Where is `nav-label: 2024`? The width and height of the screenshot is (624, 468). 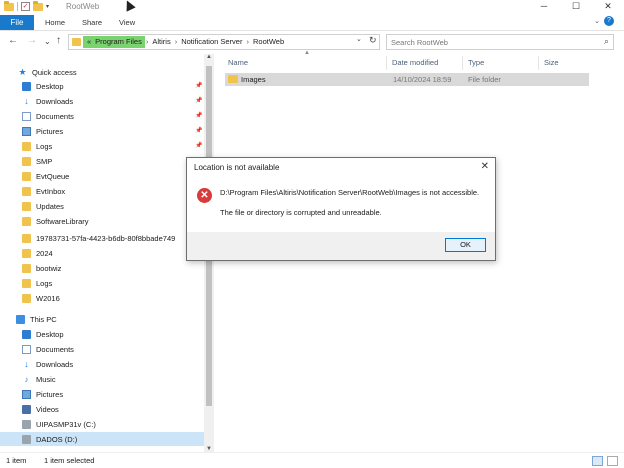 nav-label: 2024 is located at coordinates (44, 253).